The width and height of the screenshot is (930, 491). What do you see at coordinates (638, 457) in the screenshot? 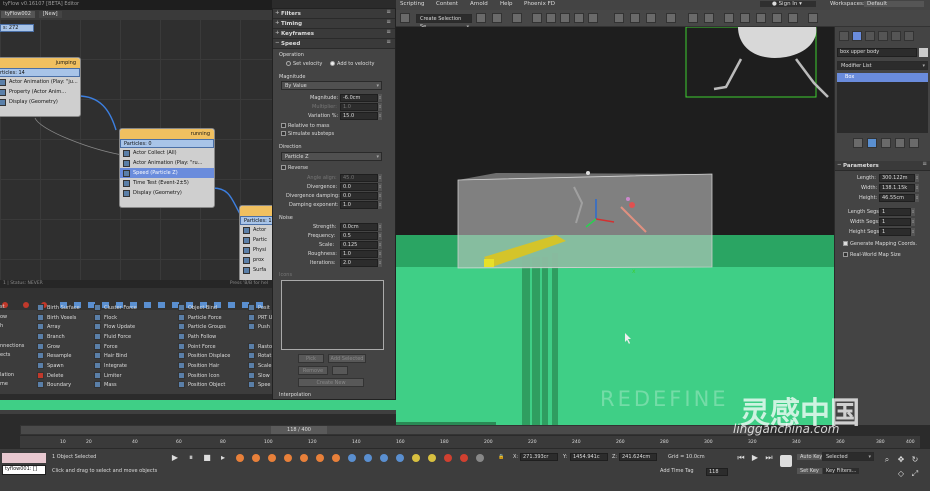
I see `z-coordinate-field: 241.624cm` at bounding box center [638, 457].